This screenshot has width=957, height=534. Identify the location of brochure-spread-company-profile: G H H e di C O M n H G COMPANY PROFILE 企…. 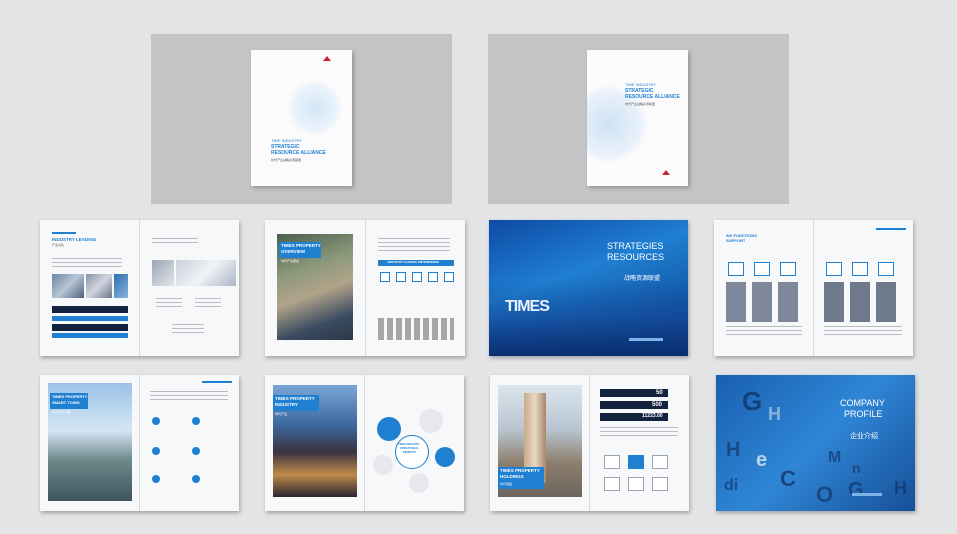
(815, 443).